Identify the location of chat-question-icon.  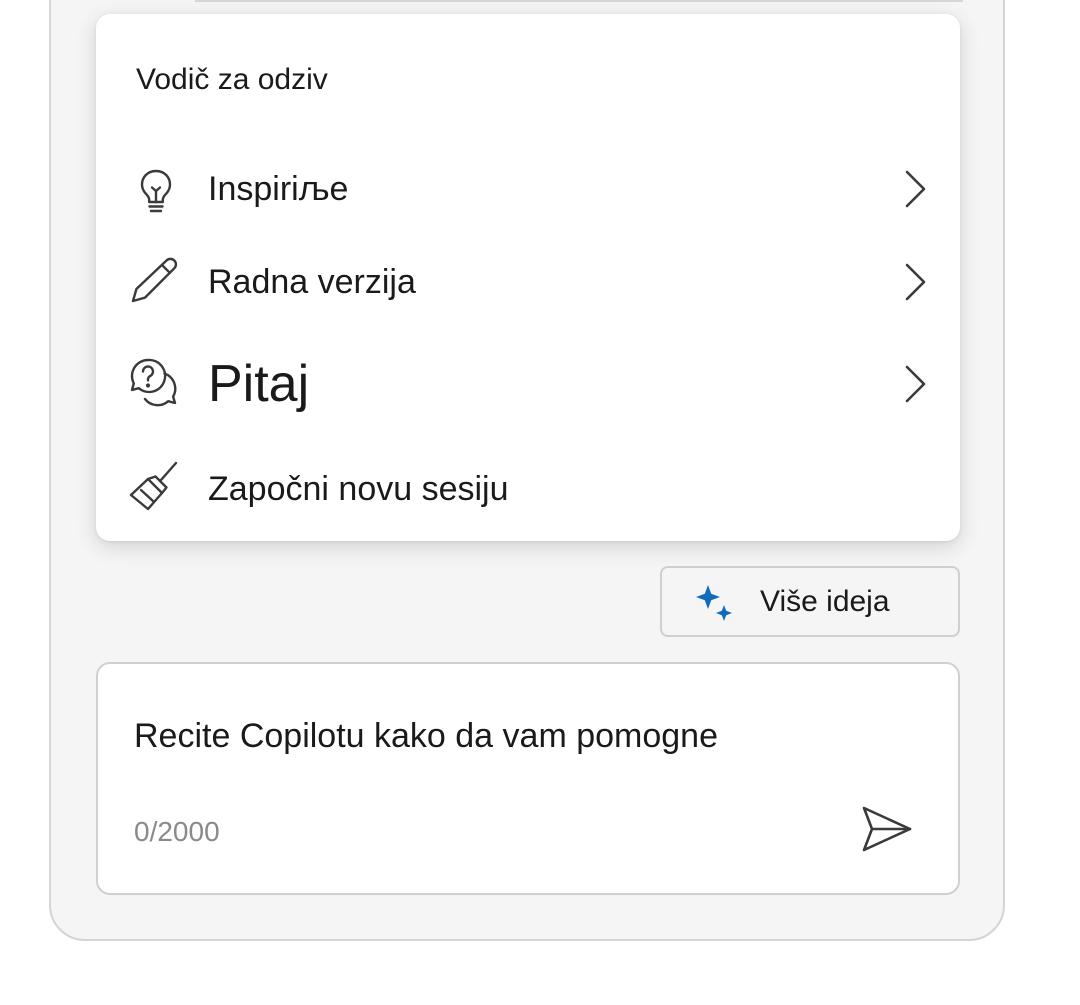
(153, 382).